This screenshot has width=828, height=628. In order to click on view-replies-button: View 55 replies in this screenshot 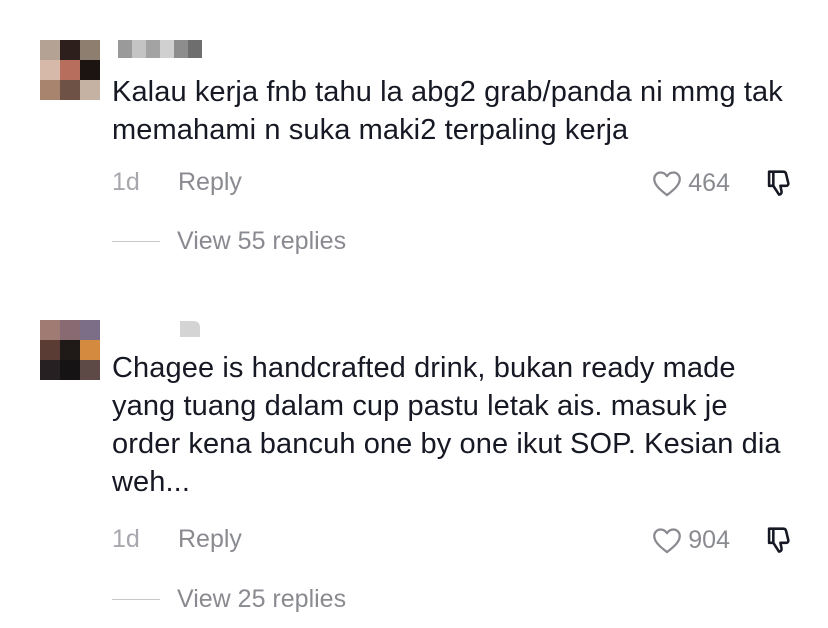, I will do `click(229, 241)`.